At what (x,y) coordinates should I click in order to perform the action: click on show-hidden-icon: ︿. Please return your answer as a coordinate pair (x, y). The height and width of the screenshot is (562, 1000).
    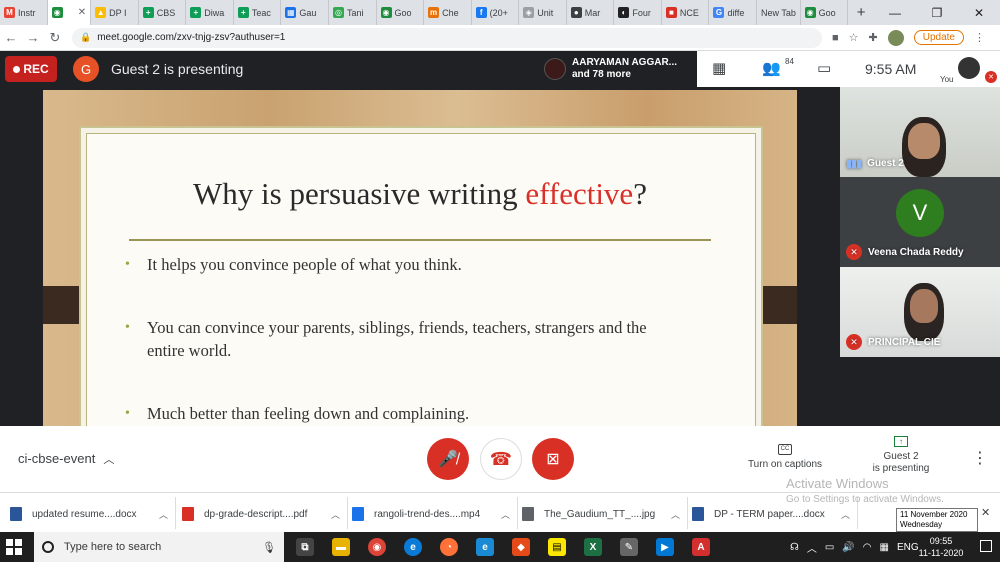
    Looking at the image, I should click on (812, 547).